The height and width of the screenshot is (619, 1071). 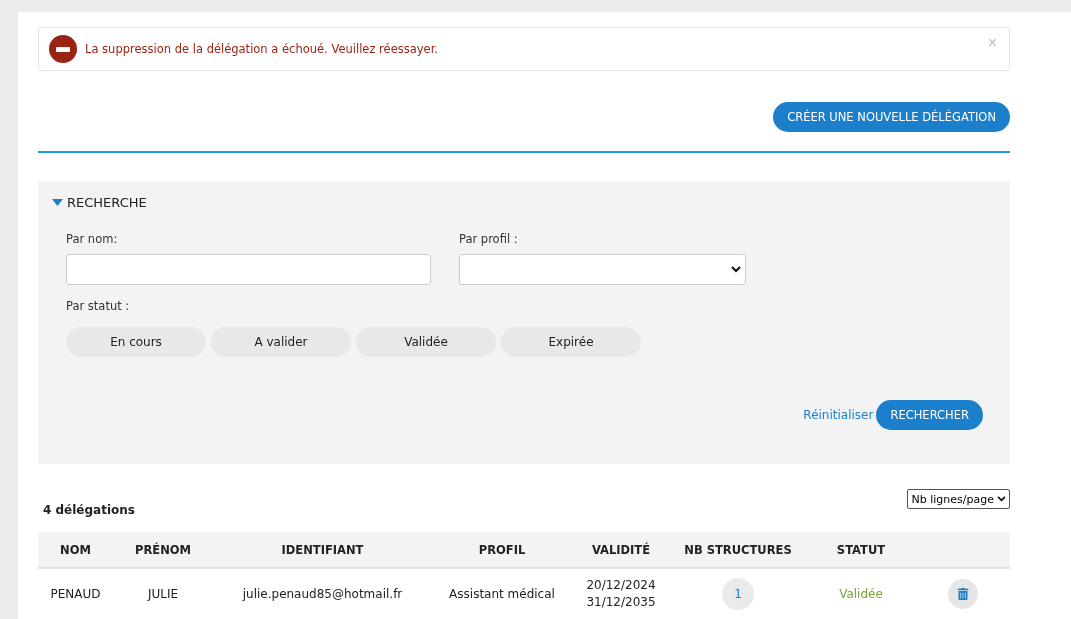 What do you see at coordinates (929, 415) in the screenshot?
I see `search-button: RECHERCHER` at bounding box center [929, 415].